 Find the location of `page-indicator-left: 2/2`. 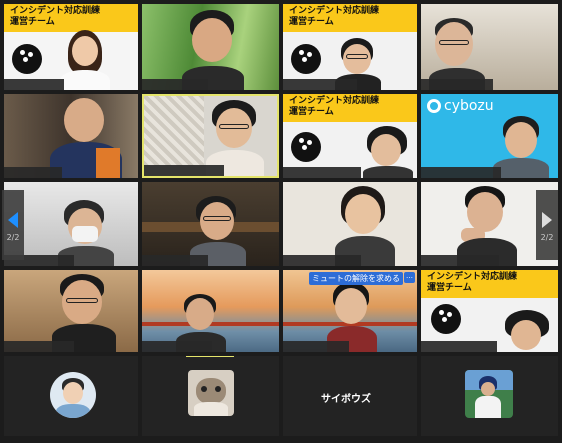

page-indicator-left: 2/2 is located at coordinates (13, 237).